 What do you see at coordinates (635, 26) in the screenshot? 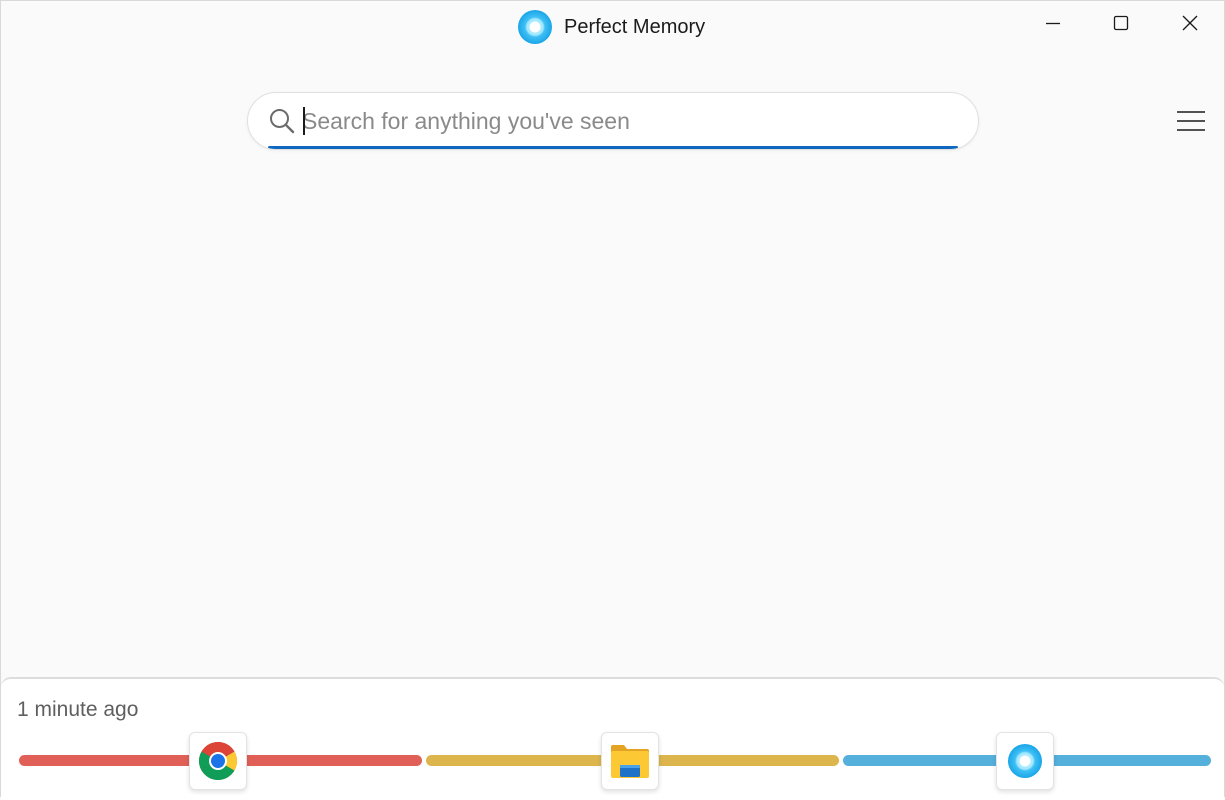
I see `window-title: Perfect Memory` at bounding box center [635, 26].